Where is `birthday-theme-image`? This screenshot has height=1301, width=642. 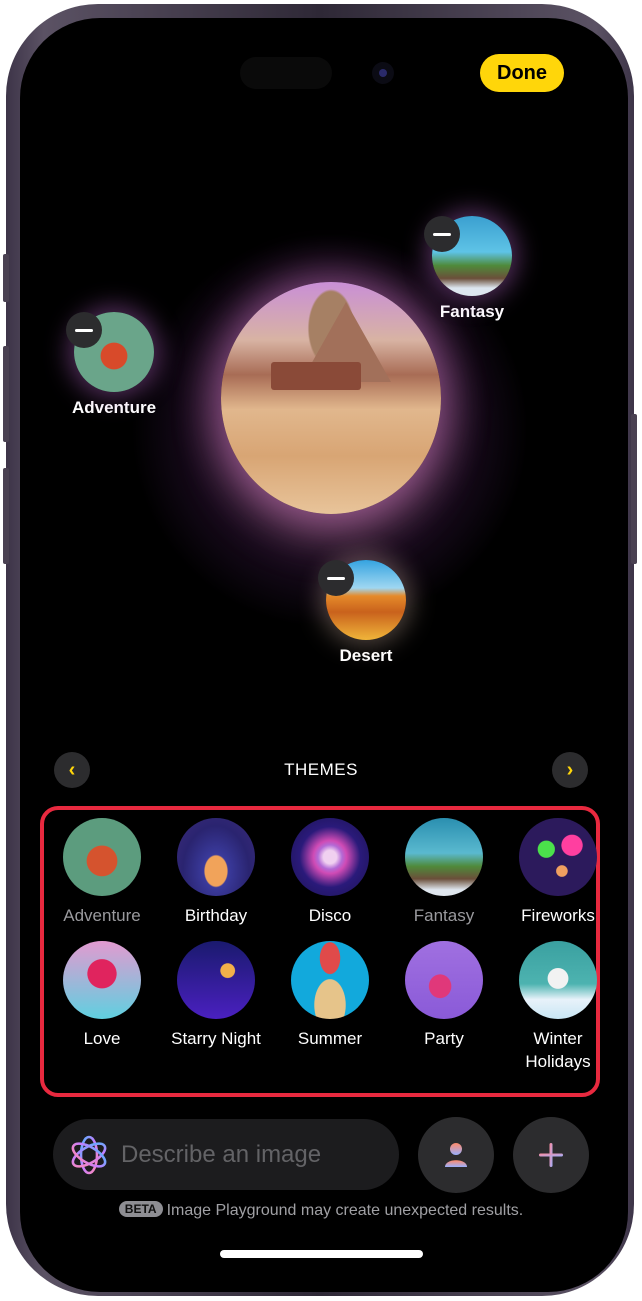 birthday-theme-image is located at coordinates (216, 857).